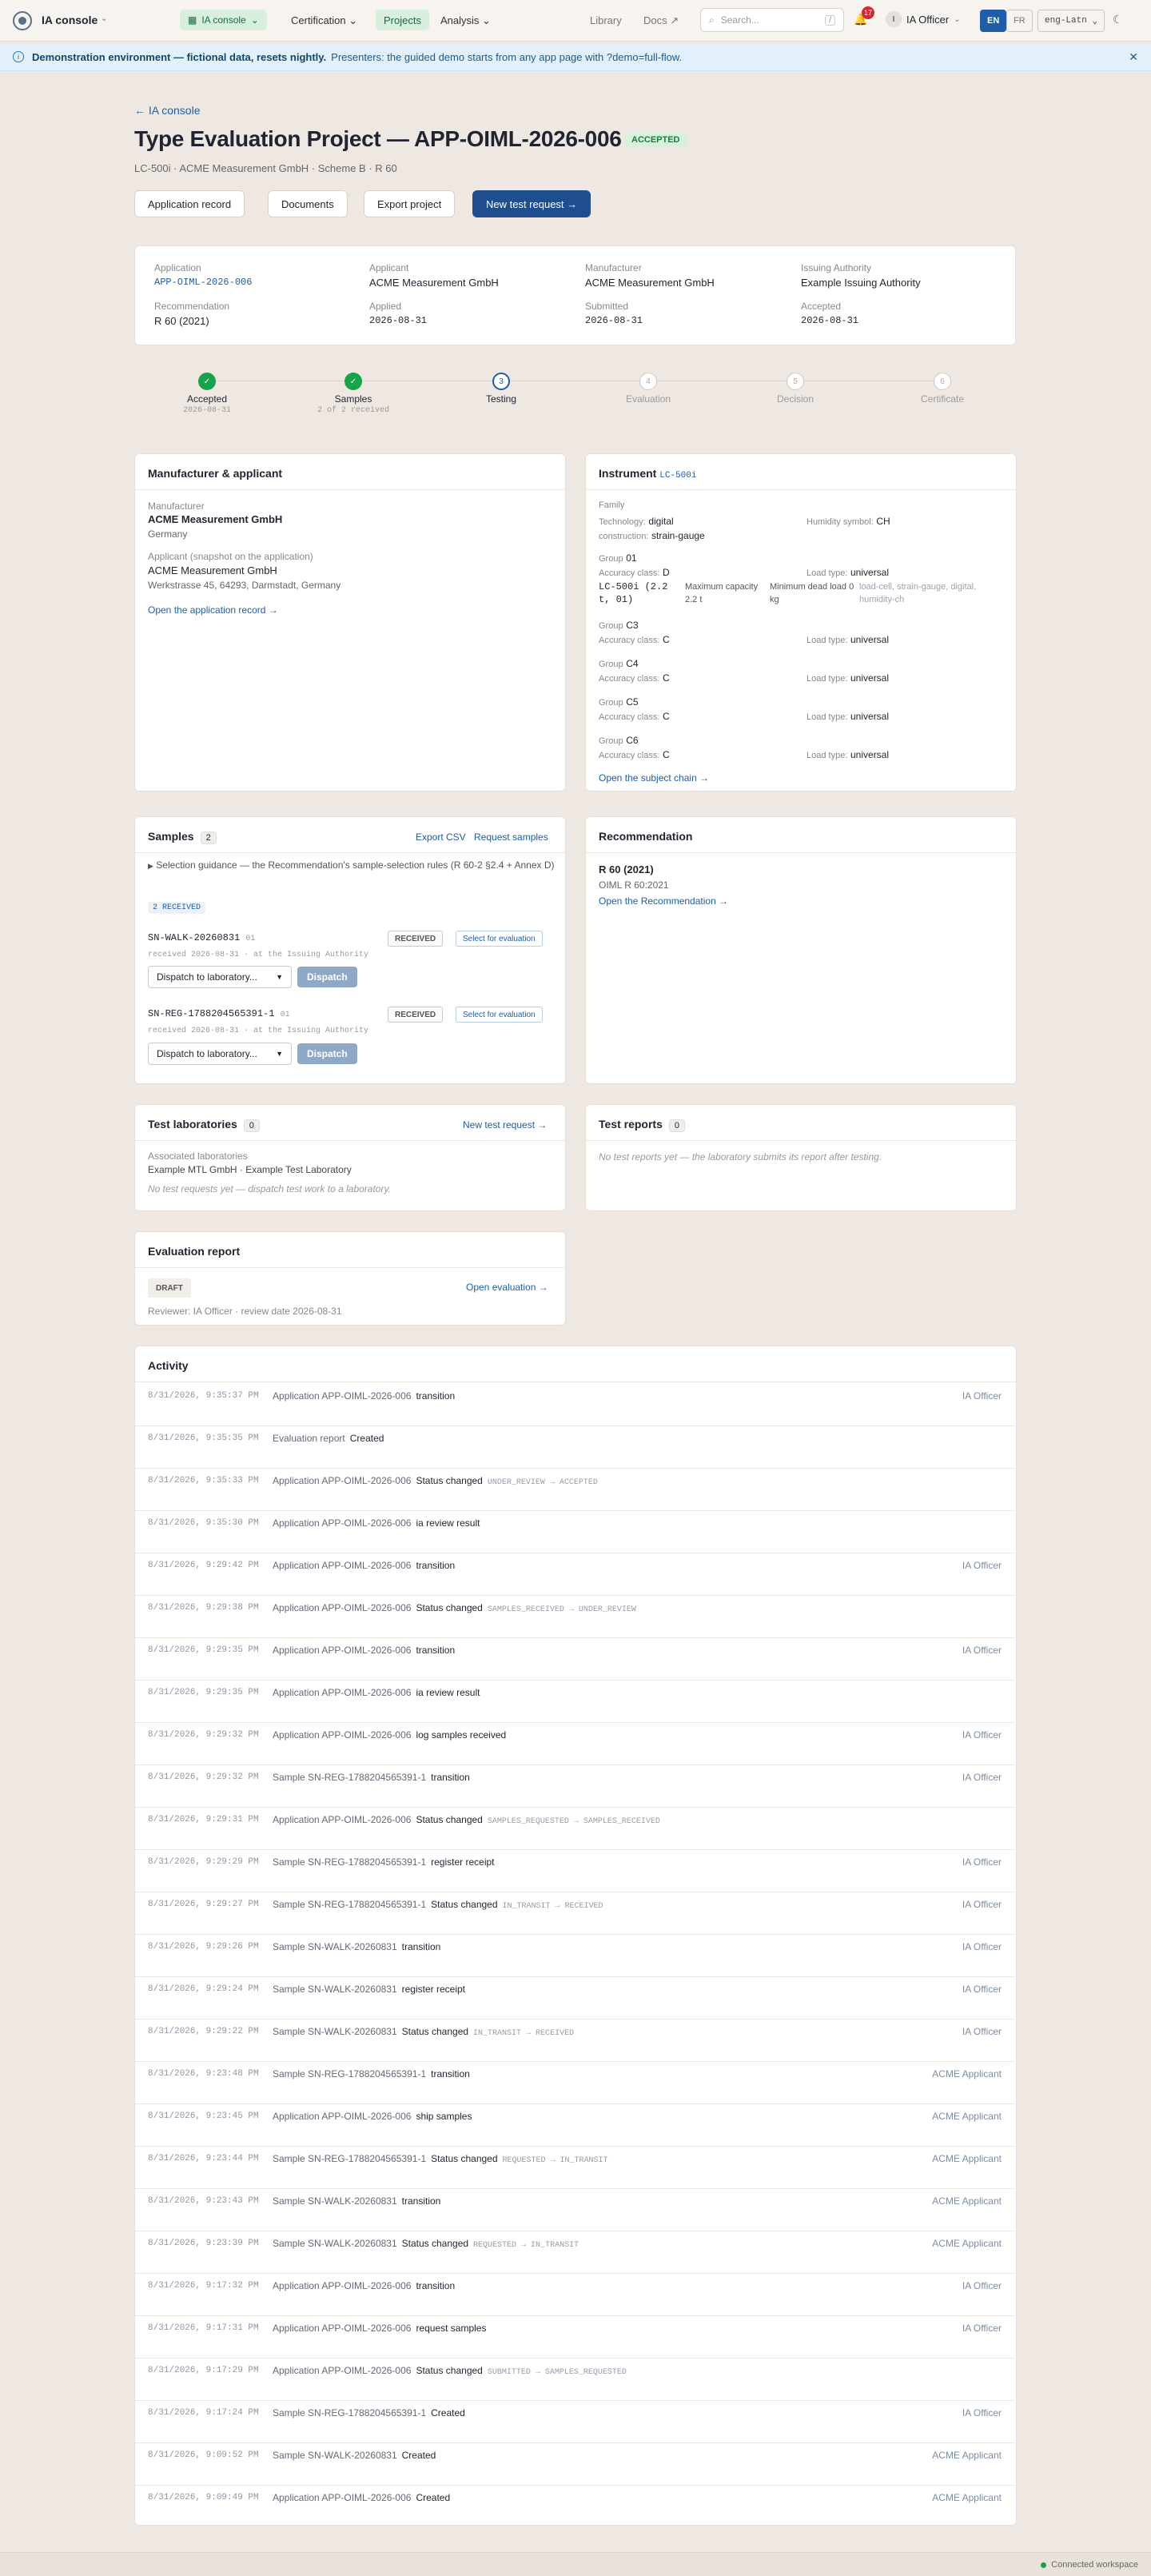 The width and height of the screenshot is (1151, 2576). What do you see at coordinates (1020, 21) in the screenshot?
I see `lang-fr-button: FR` at bounding box center [1020, 21].